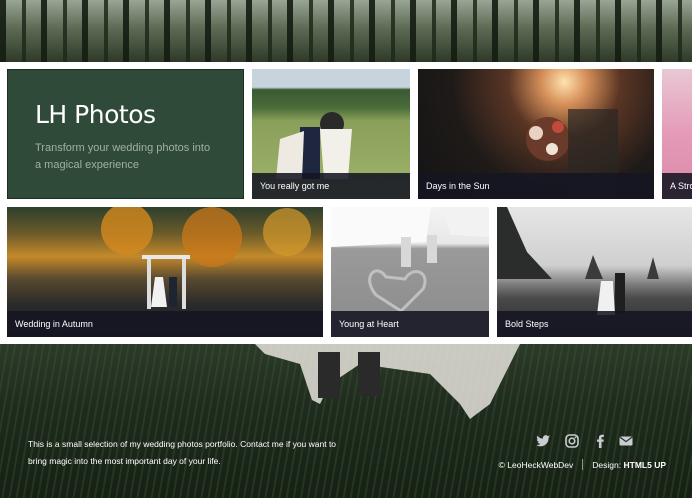 The image size is (692, 498). I want to click on gallery-item-young-at-heart: Young at Heart, so click(410, 272).